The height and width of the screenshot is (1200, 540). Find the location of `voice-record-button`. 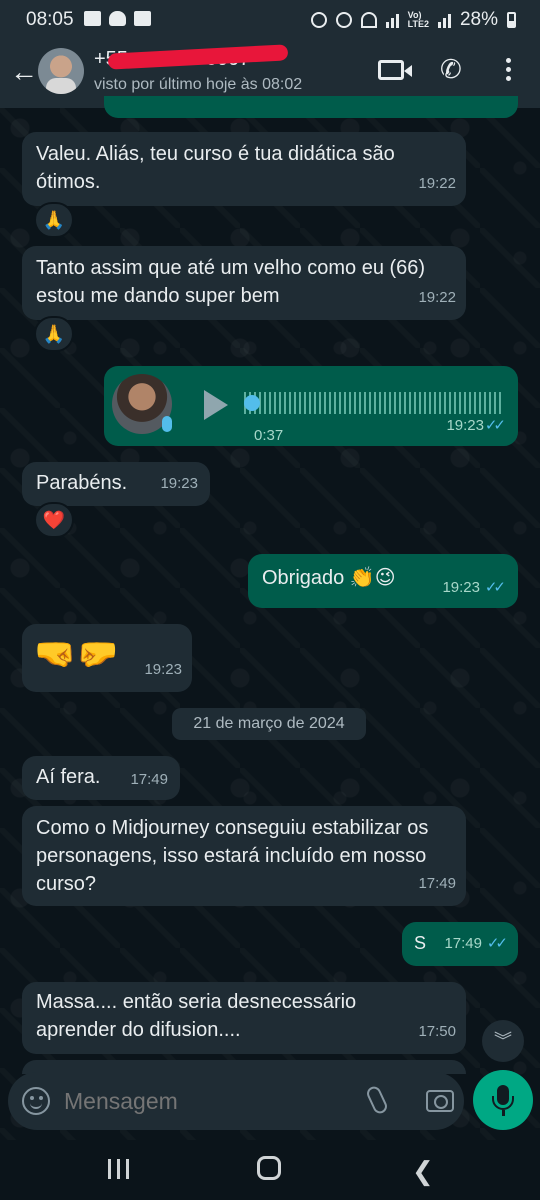

voice-record-button is located at coordinates (503, 1100).